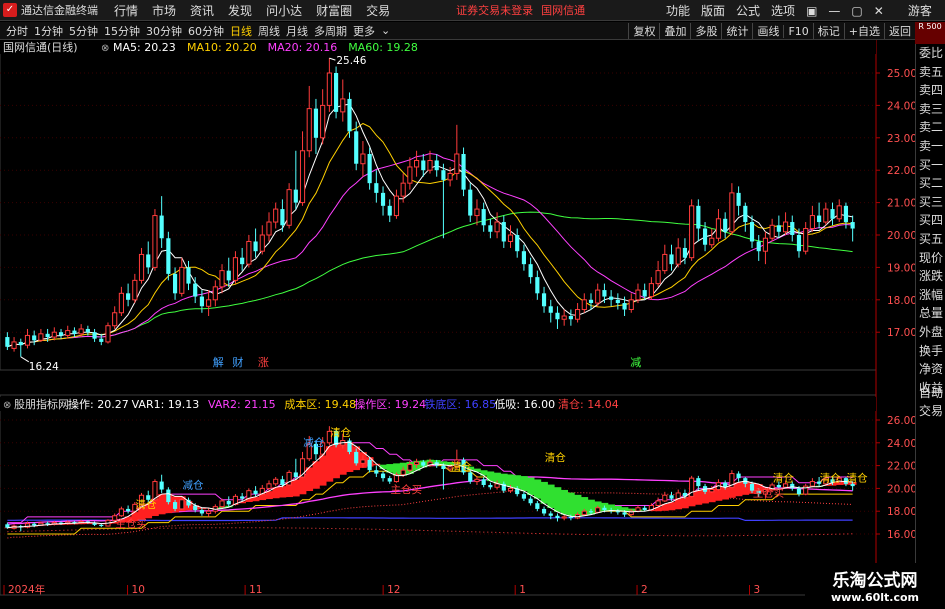 The width and height of the screenshot is (945, 609). What do you see at coordinates (240, 10) in the screenshot?
I see `menu-discover: 发现` at bounding box center [240, 10].